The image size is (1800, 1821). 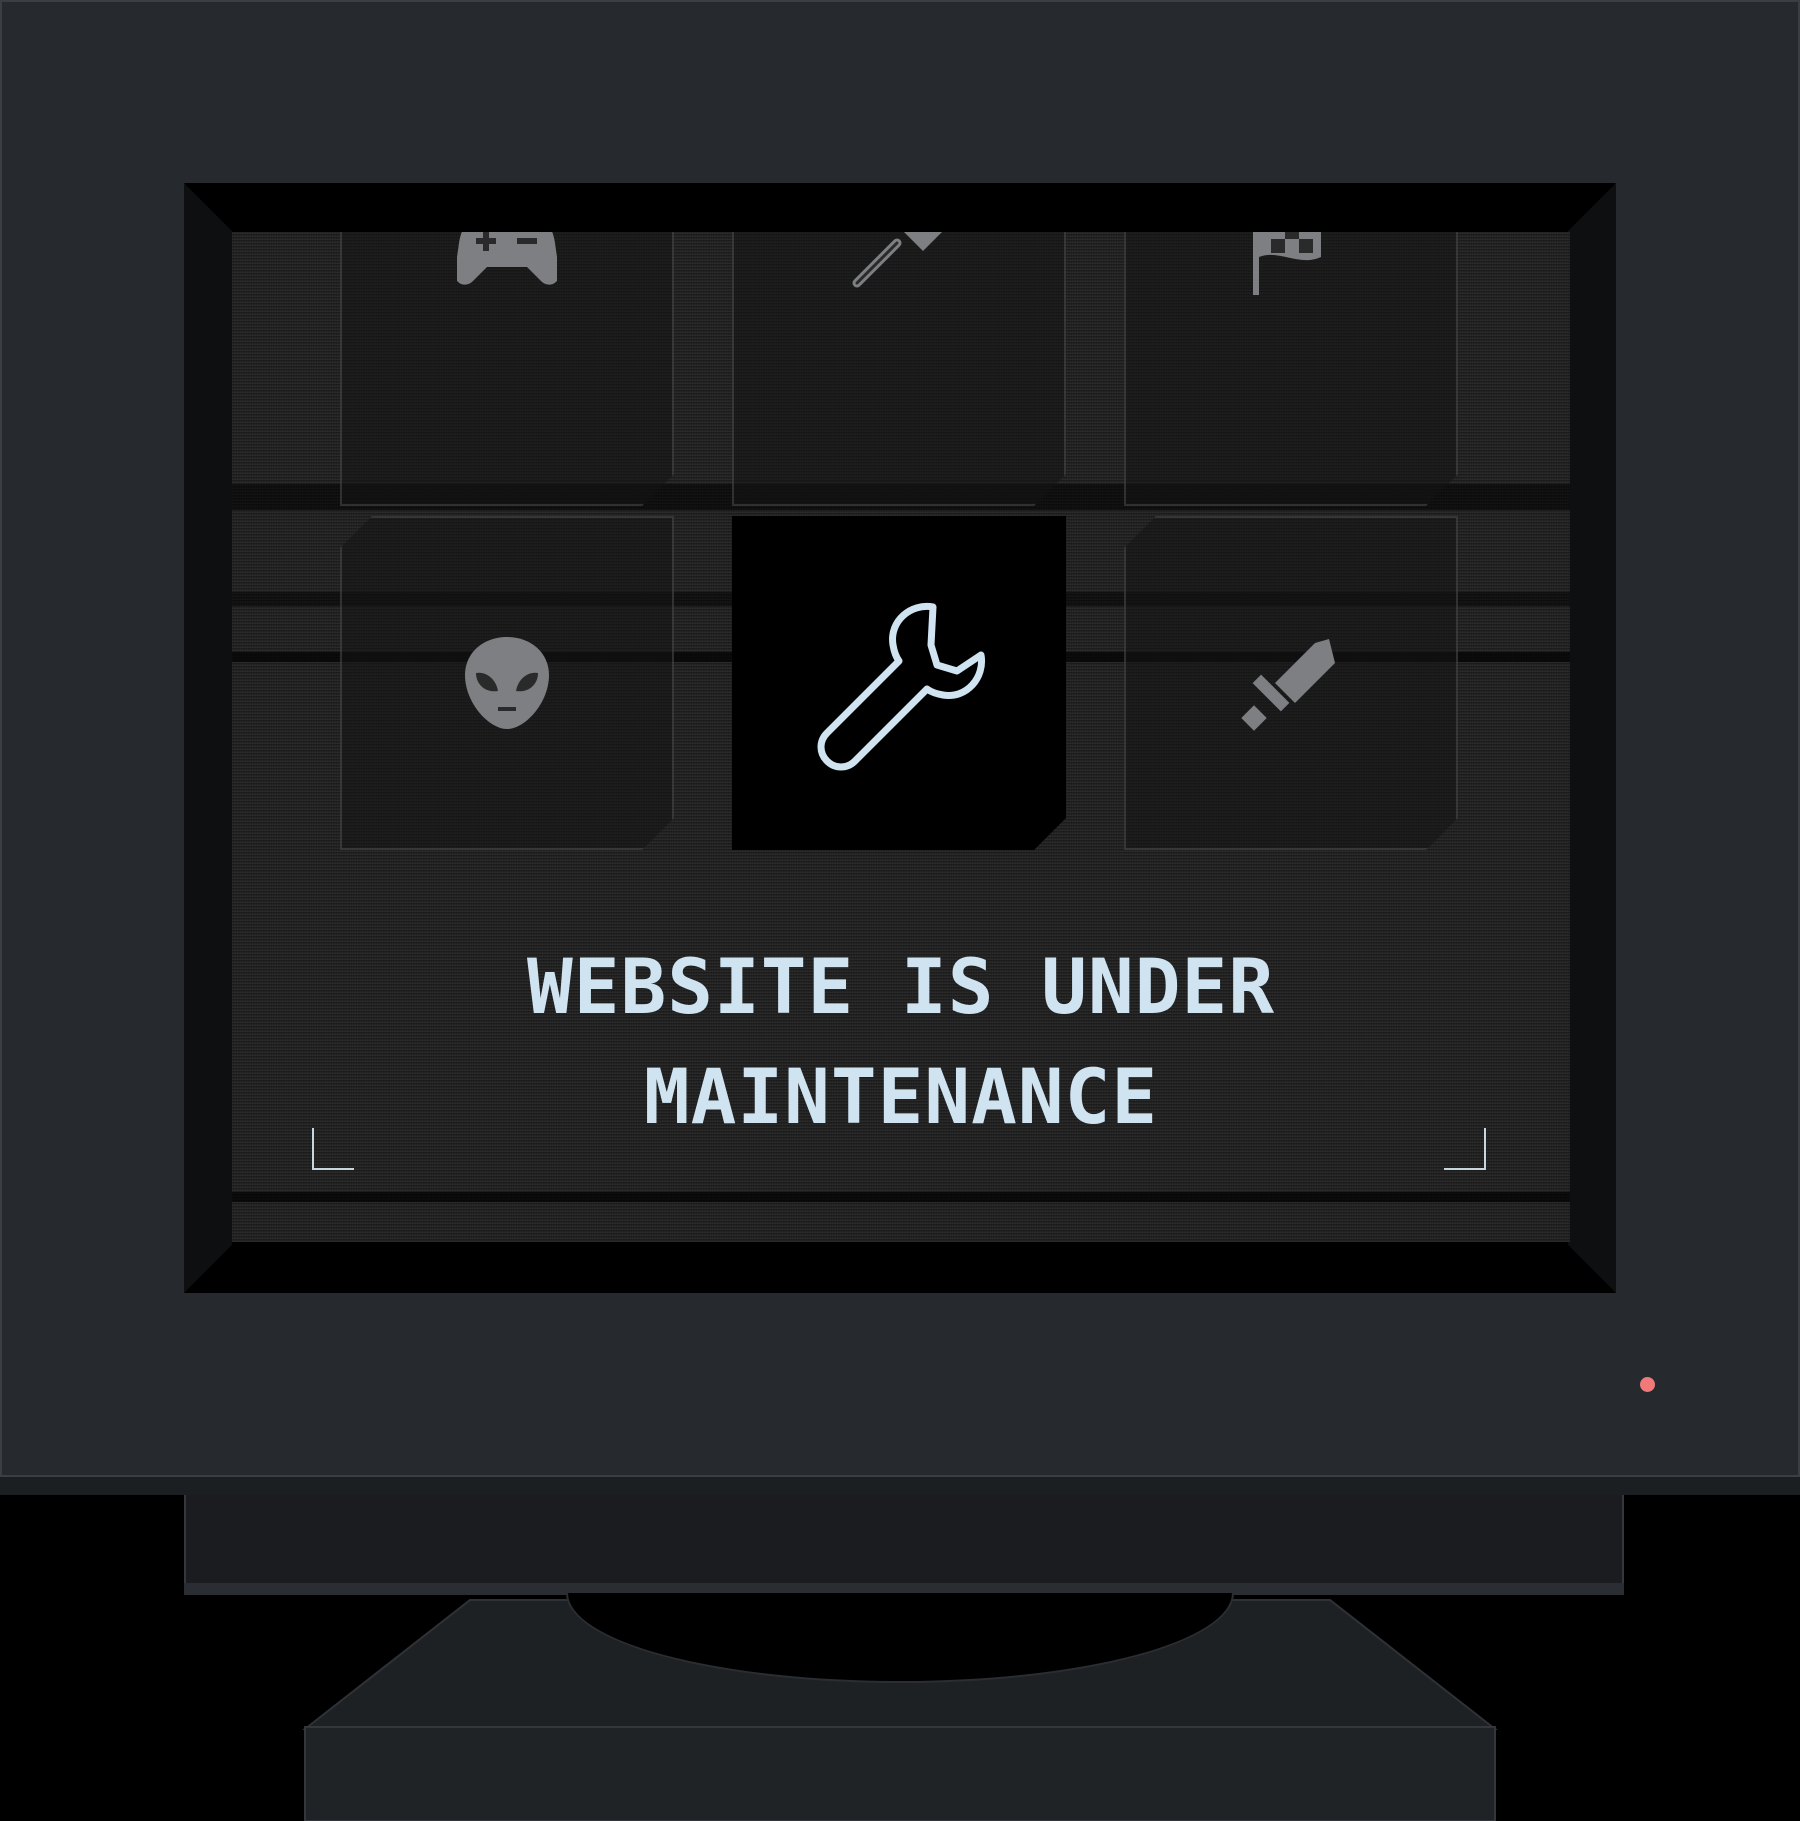 I want to click on tile-wrench, so click(x=899, y=683).